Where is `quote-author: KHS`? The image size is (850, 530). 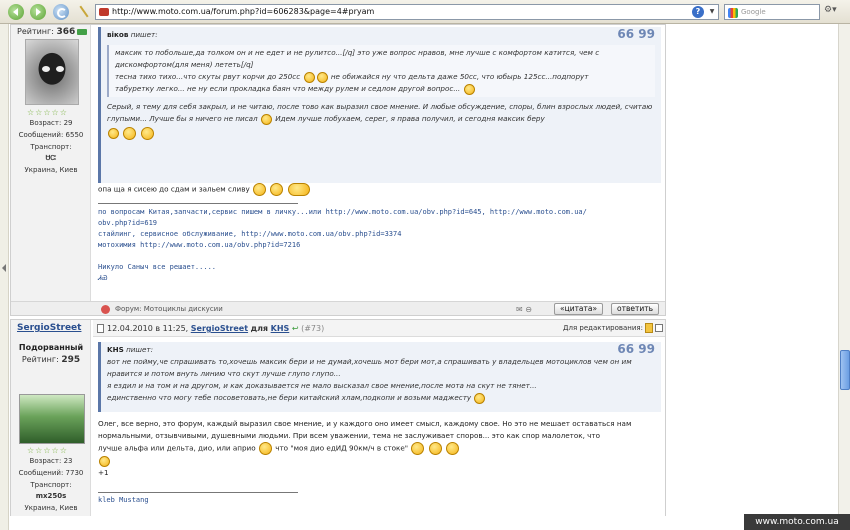 quote-author: KHS is located at coordinates (115, 349).